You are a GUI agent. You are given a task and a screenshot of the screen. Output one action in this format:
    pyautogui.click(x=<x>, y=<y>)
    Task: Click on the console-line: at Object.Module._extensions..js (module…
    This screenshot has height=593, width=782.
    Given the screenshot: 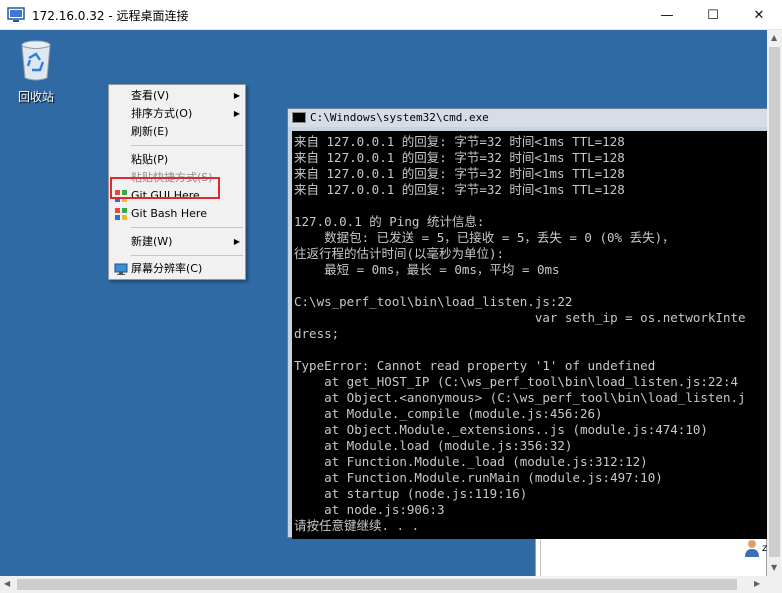 What is the action you would take?
    pyautogui.click(x=501, y=429)
    